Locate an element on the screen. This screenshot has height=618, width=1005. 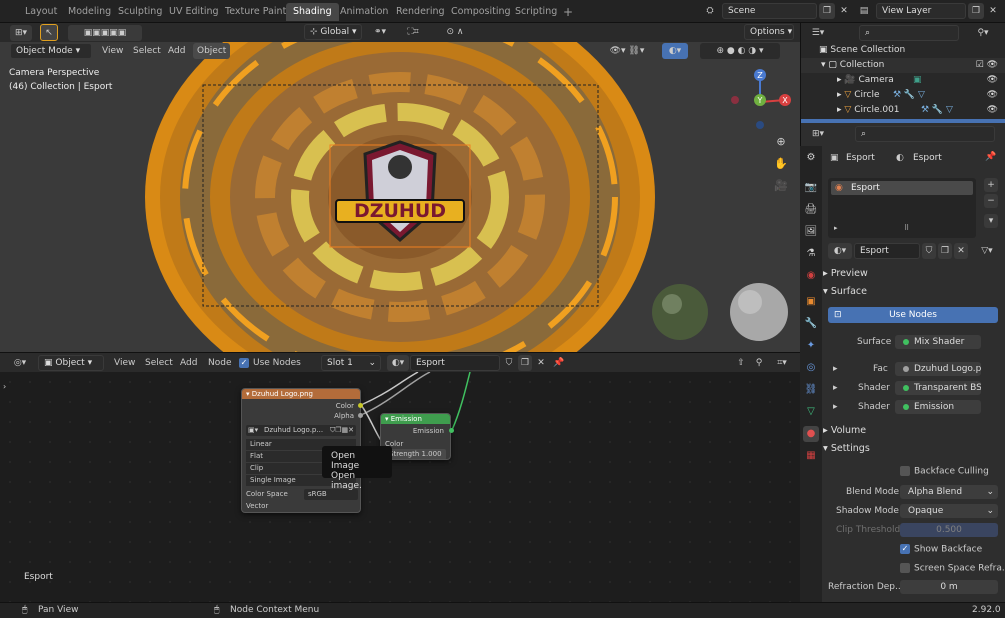
snap-icon: ⛶⌗ is located at coordinates (413, 32).